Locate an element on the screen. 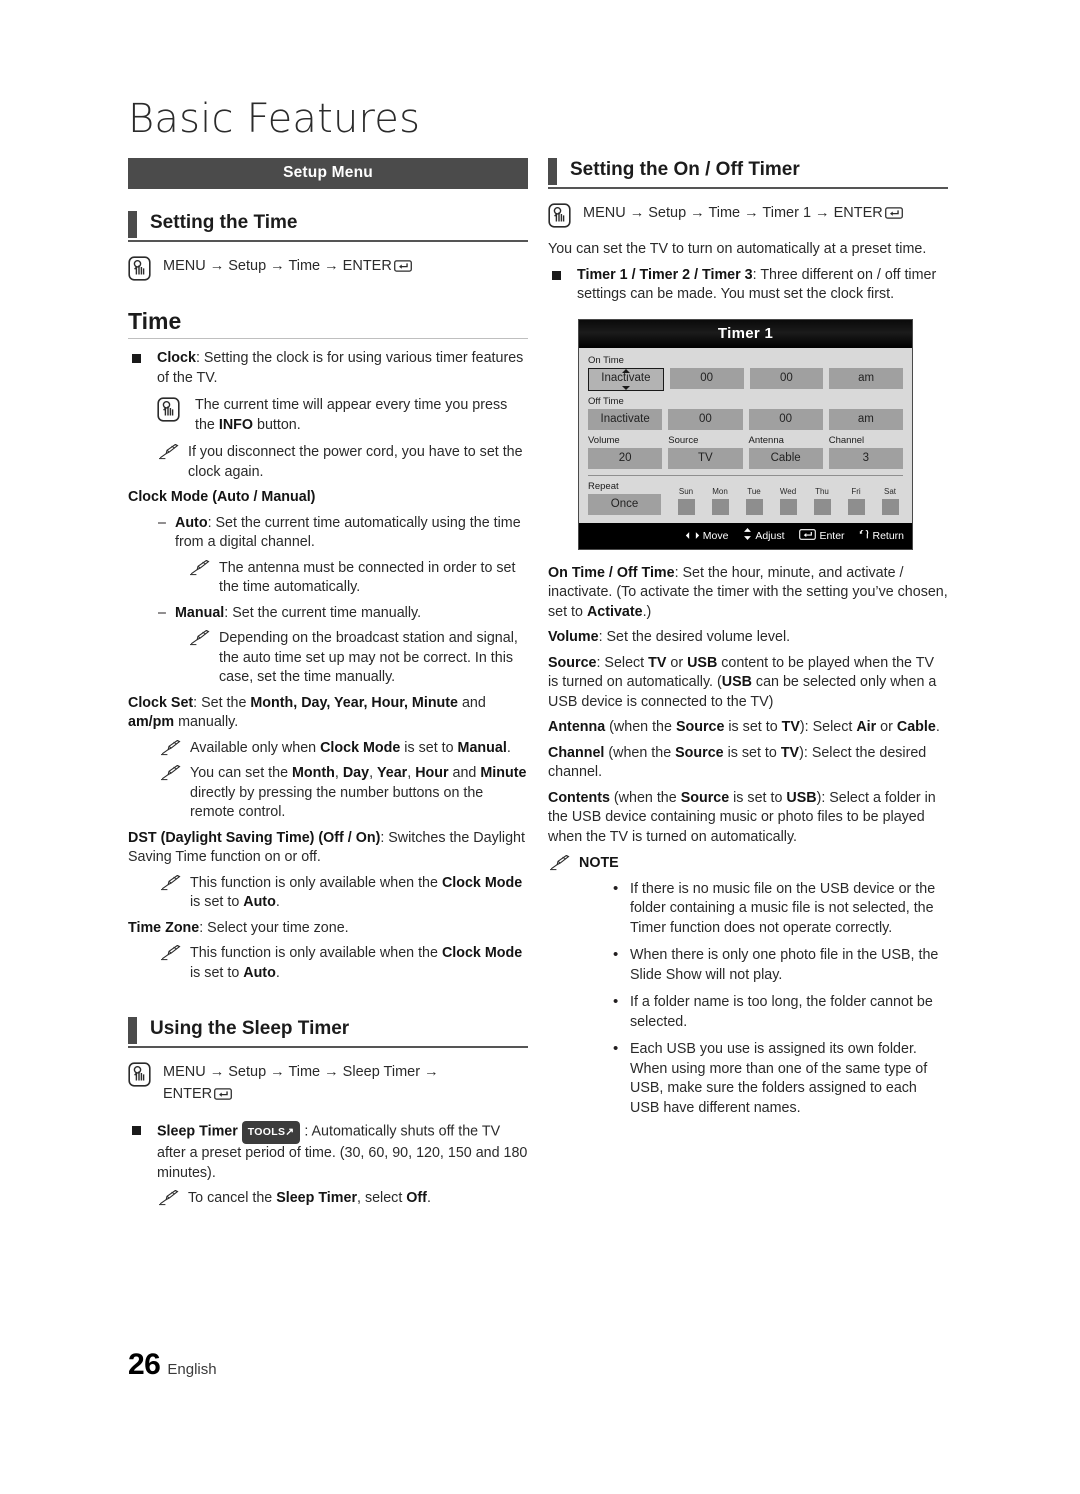 The width and height of the screenshot is (1080, 1494). osd-action-enter: Enter is located at coordinates (822, 535).